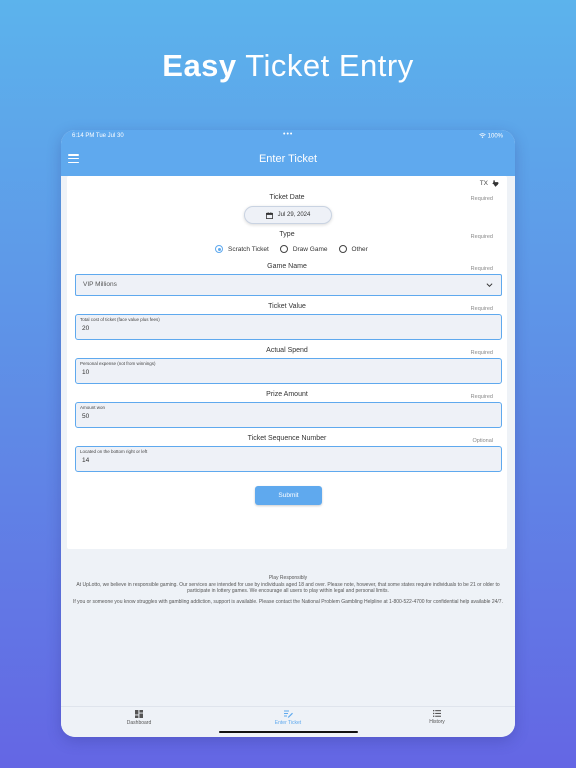  What do you see at coordinates (288, 285) in the screenshot?
I see `game-name-select: VIP Millions` at bounding box center [288, 285].